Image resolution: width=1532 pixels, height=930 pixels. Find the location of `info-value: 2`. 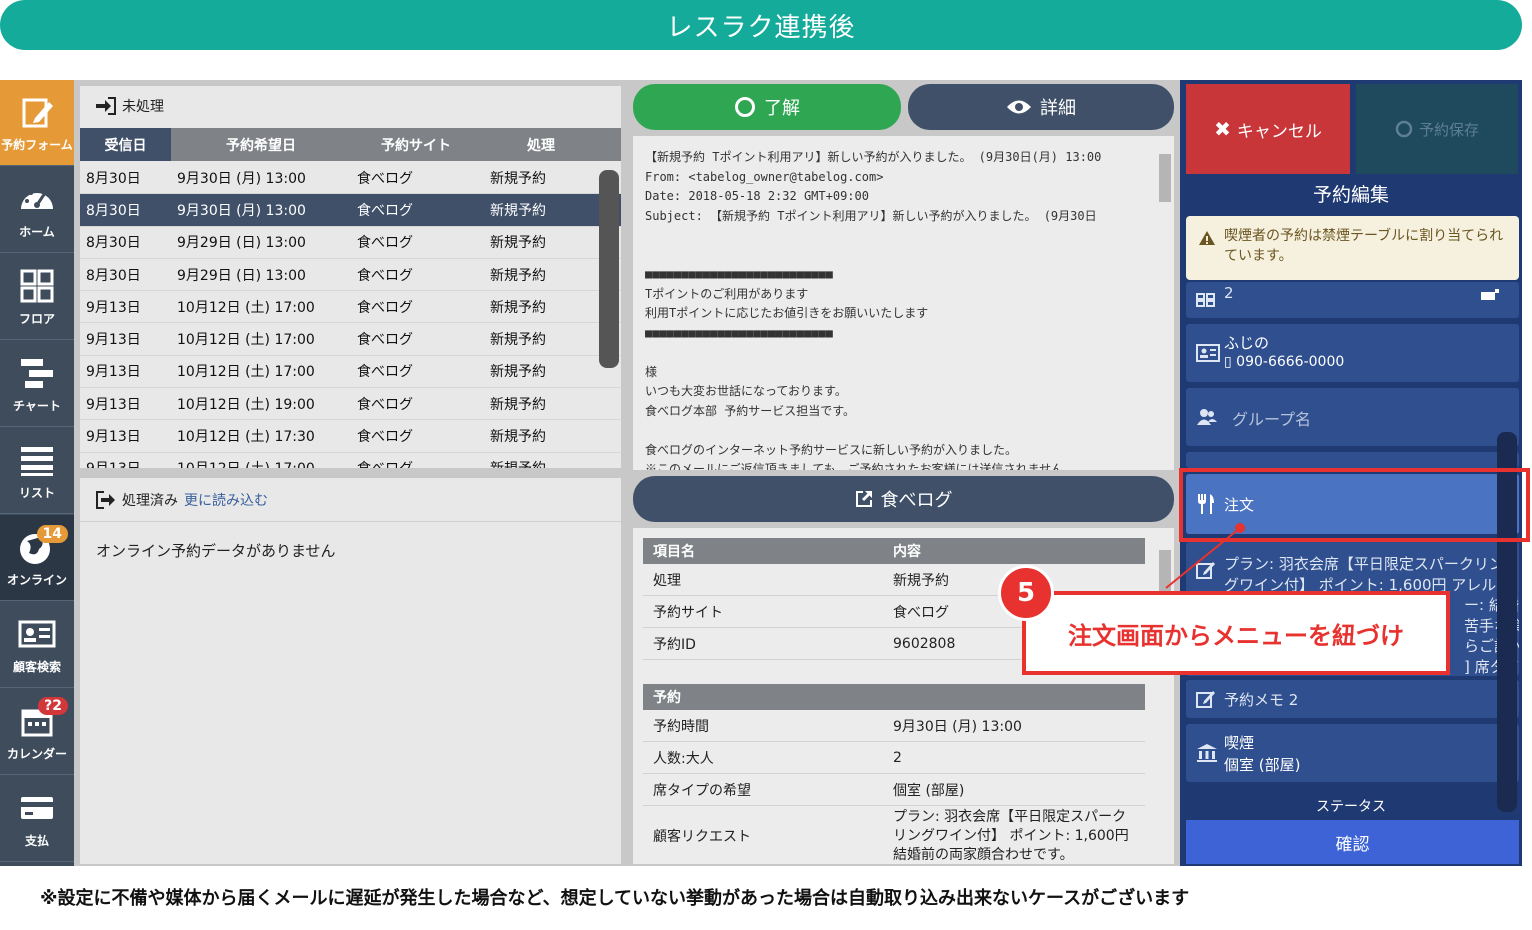

info-value: 2 is located at coordinates (897, 757).